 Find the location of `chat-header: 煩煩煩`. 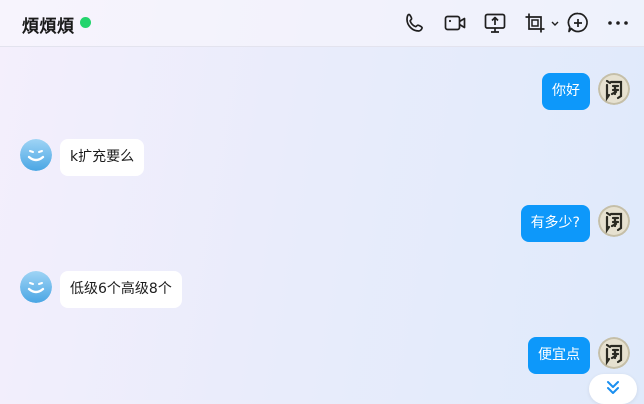

chat-header: 煩煩煩 is located at coordinates (322, 23).